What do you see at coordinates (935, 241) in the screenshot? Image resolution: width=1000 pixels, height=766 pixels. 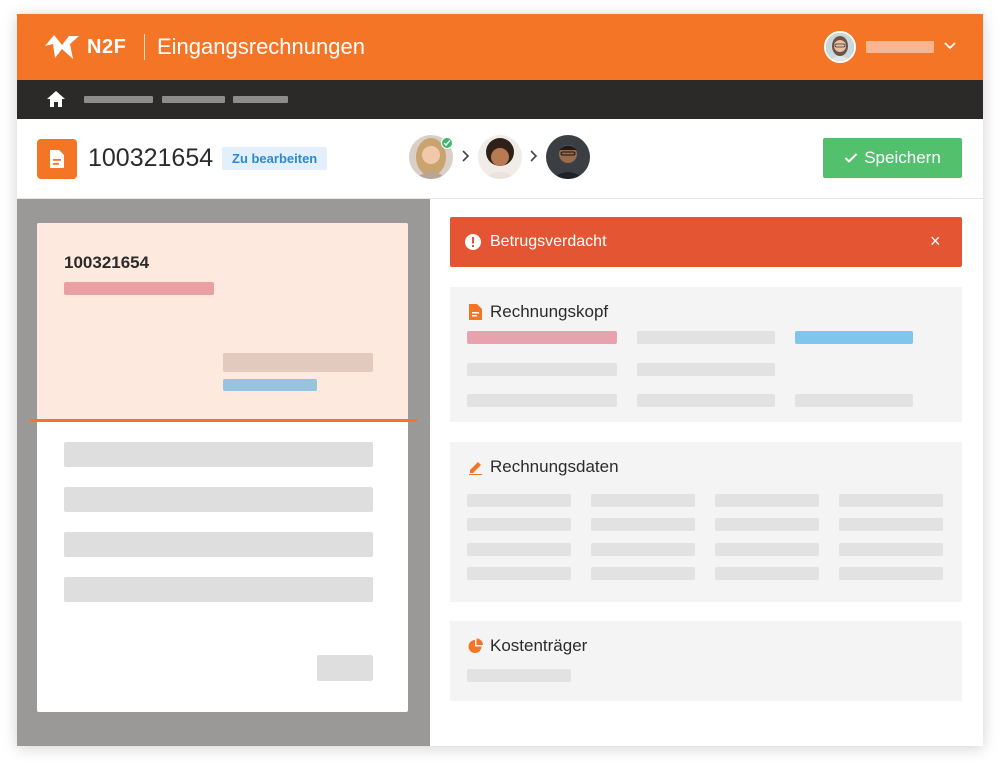 I see `close-icon: ×` at bounding box center [935, 241].